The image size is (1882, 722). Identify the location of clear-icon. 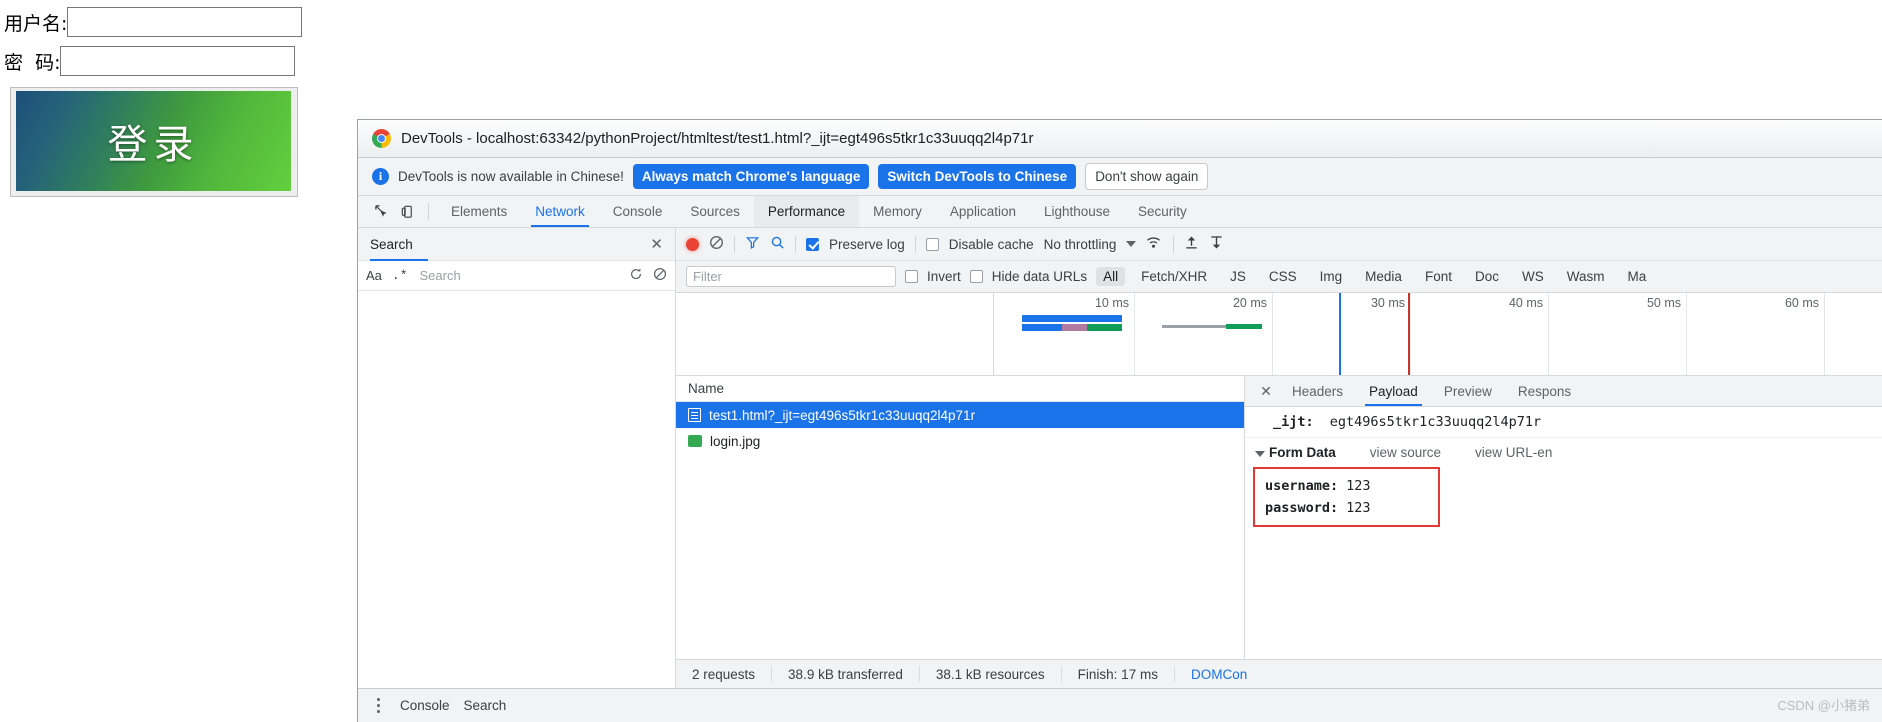
(660, 275).